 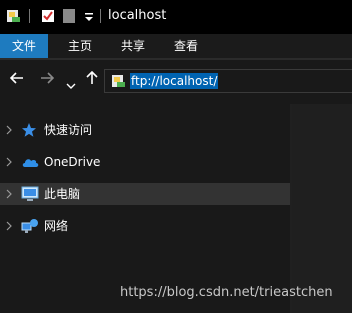 I want to click on network-icon, so click(x=30, y=227).